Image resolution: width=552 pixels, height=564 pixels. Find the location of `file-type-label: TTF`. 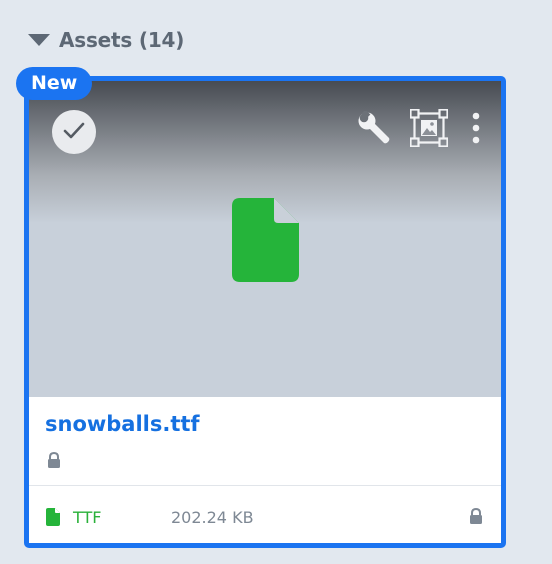

file-type-label: TTF is located at coordinates (87, 517).